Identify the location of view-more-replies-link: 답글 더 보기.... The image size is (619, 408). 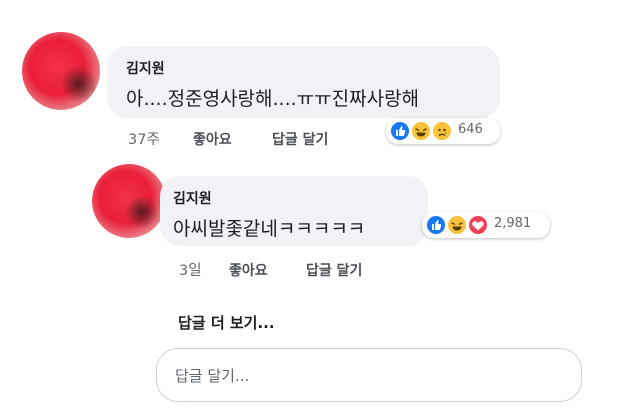
(226, 322).